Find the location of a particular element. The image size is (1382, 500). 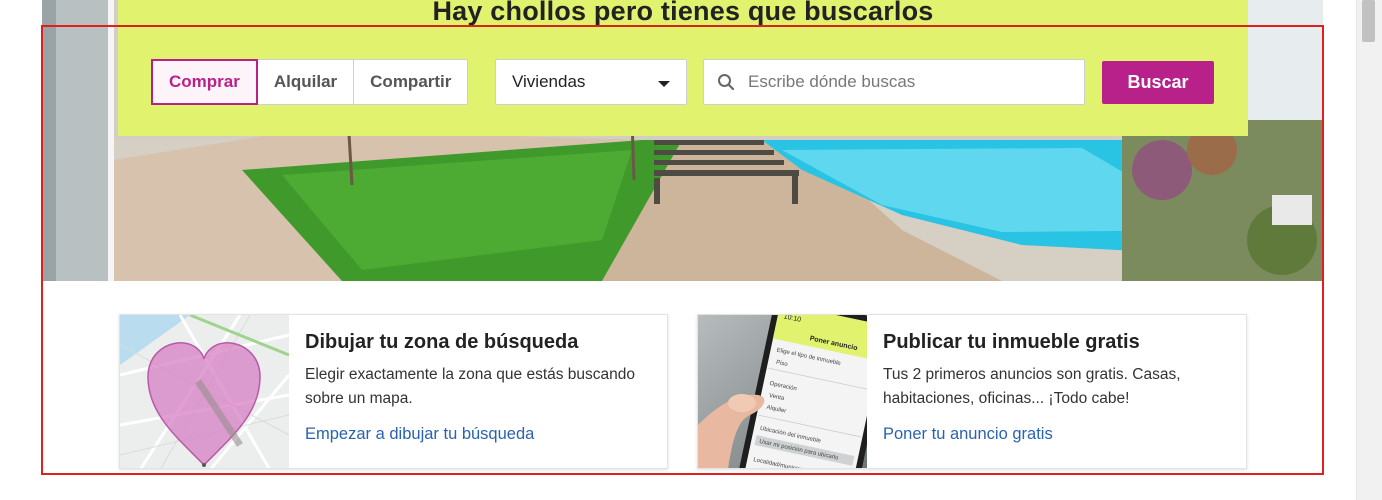

search-icon is located at coordinates (726, 82).